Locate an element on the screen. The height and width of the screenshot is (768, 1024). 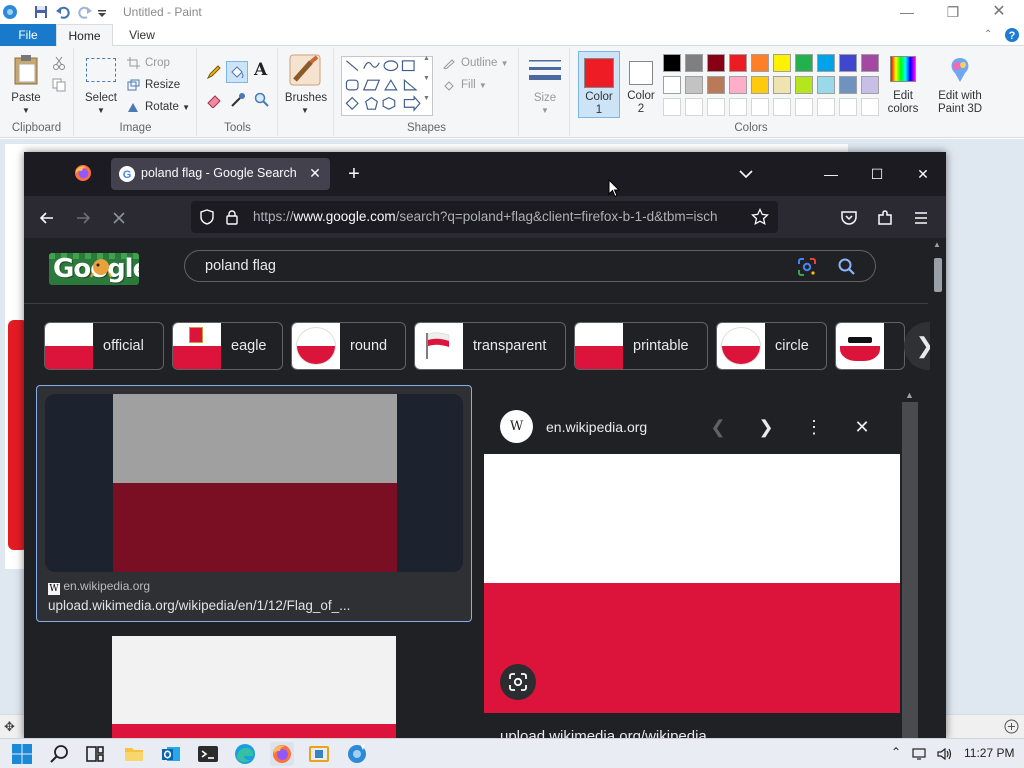
firefox-icon is located at coordinates (83, 173).